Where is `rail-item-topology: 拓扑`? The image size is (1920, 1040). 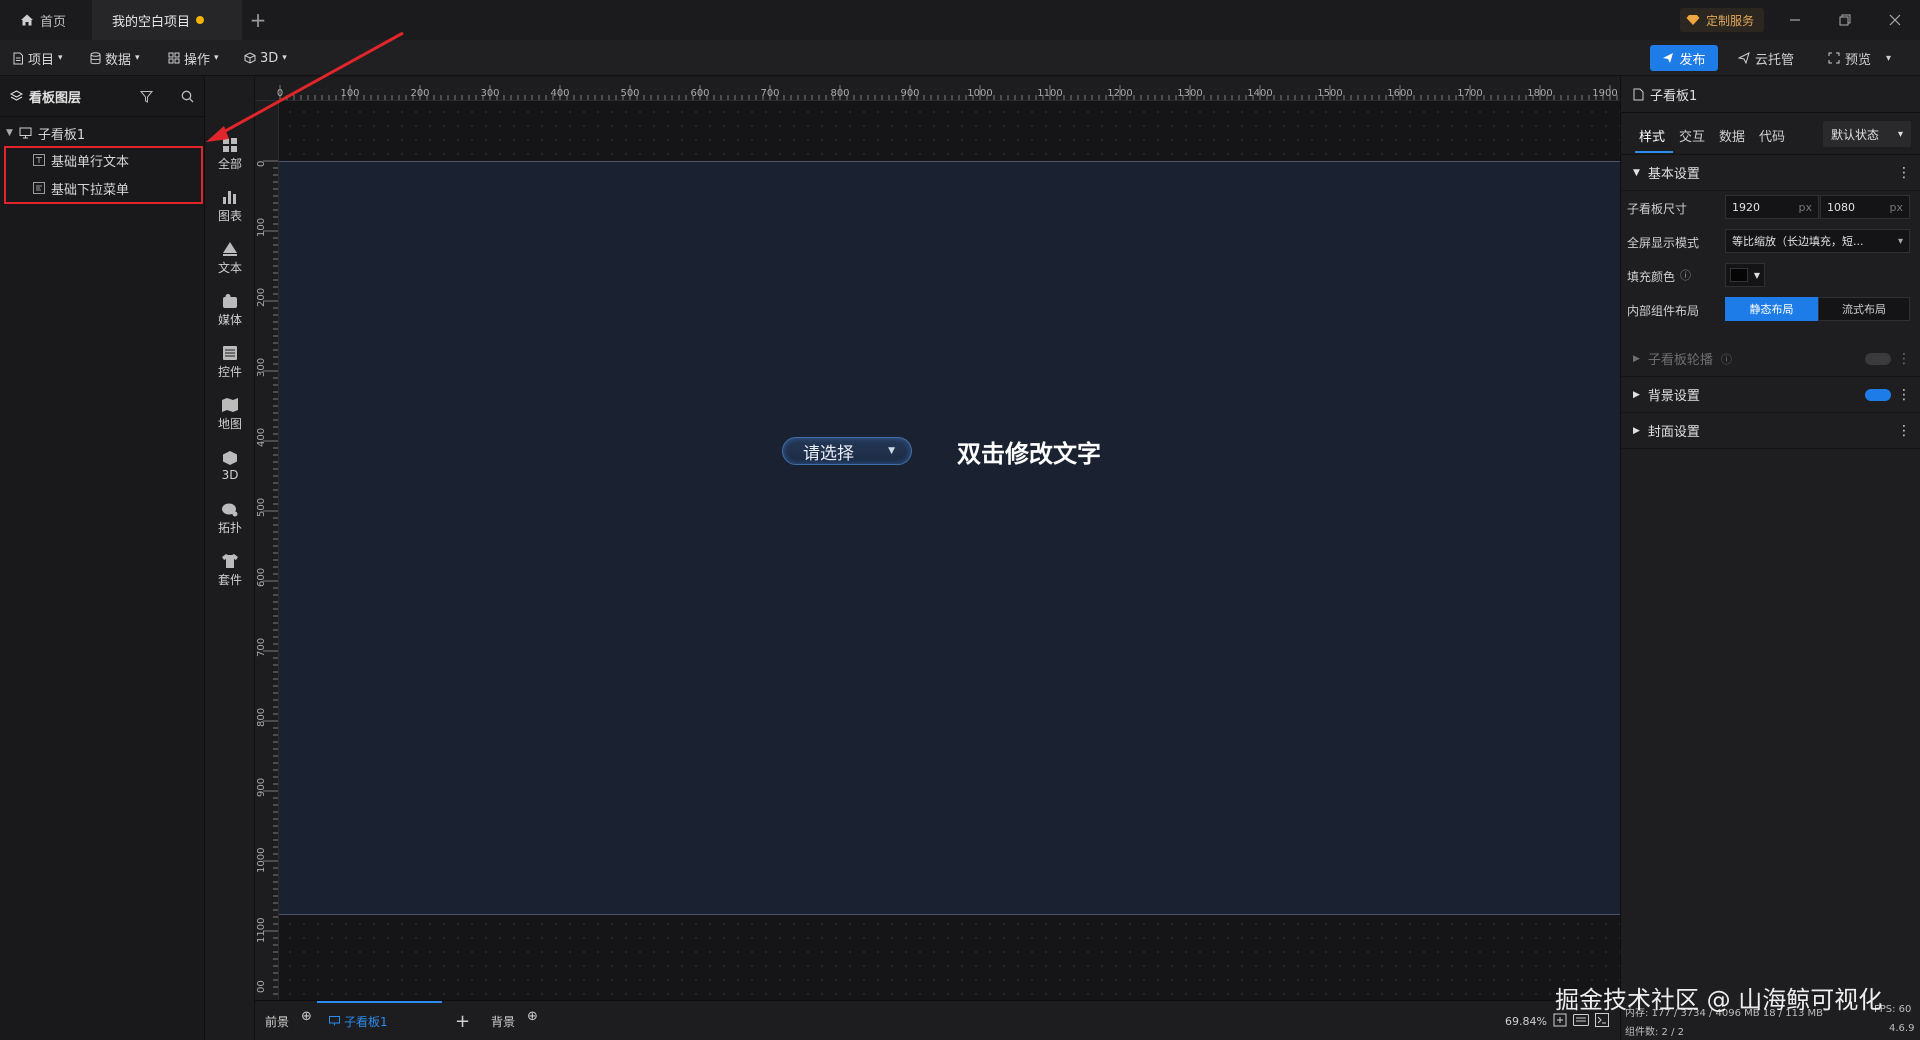
rail-item-topology: 拓扑 is located at coordinates (230, 518).